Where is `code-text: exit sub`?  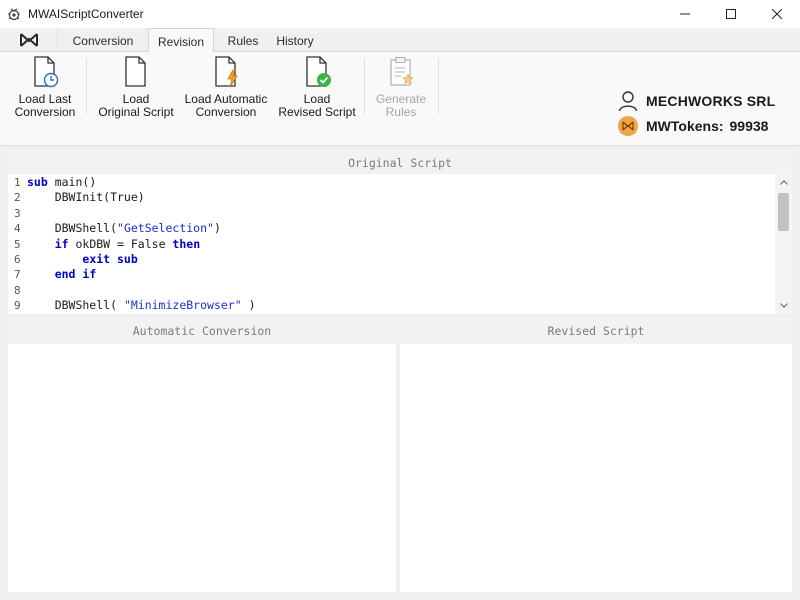
code-text: exit sub is located at coordinates (82, 259).